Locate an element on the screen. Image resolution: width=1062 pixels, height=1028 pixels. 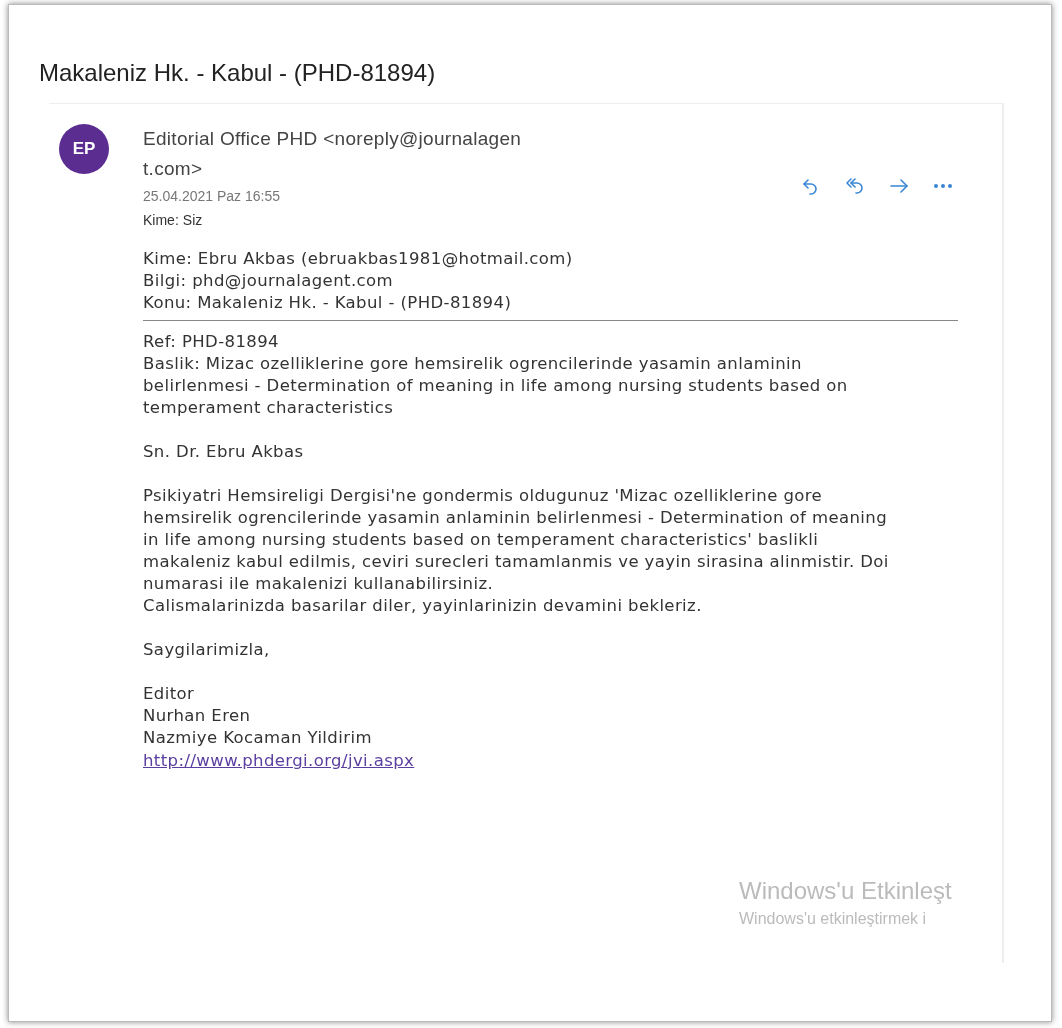
signature-text: Editor Nurhan Eren Nazmiye Kocaman Yildirim is located at coordinates (258, 716).